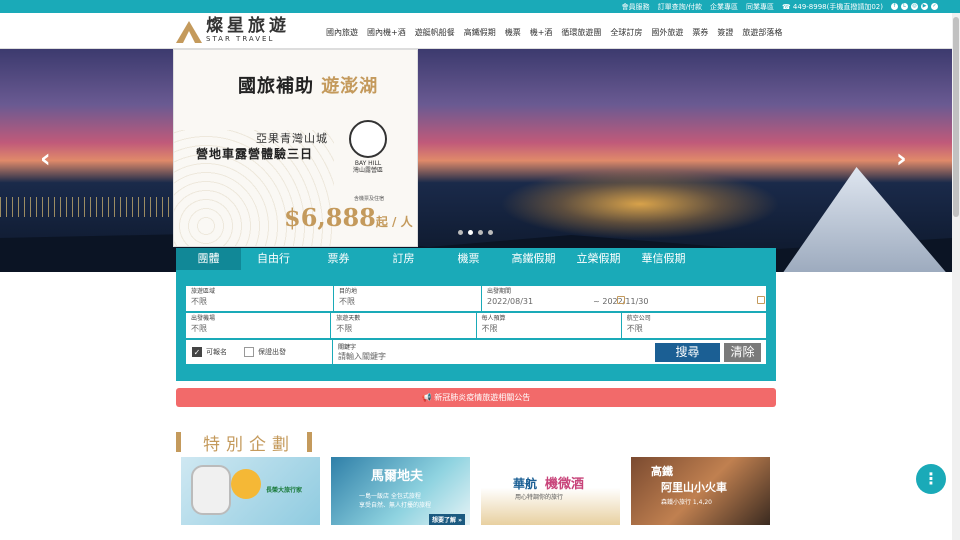 This screenshot has width=960, height=540. I want to click on promo-card: 華航 機微酒 用心特調你的旅行, so click(550, 491).